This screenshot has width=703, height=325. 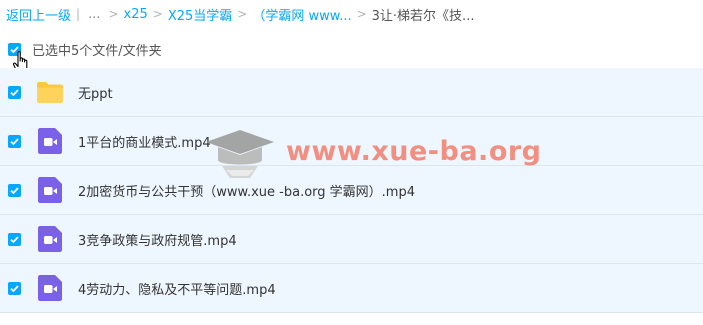 What do you see at coordinates (177, 288) in the screenshot?
I see `file-name: 4劳动力、隐私及不平等问题.mp4` at bounding box center [177, 288].